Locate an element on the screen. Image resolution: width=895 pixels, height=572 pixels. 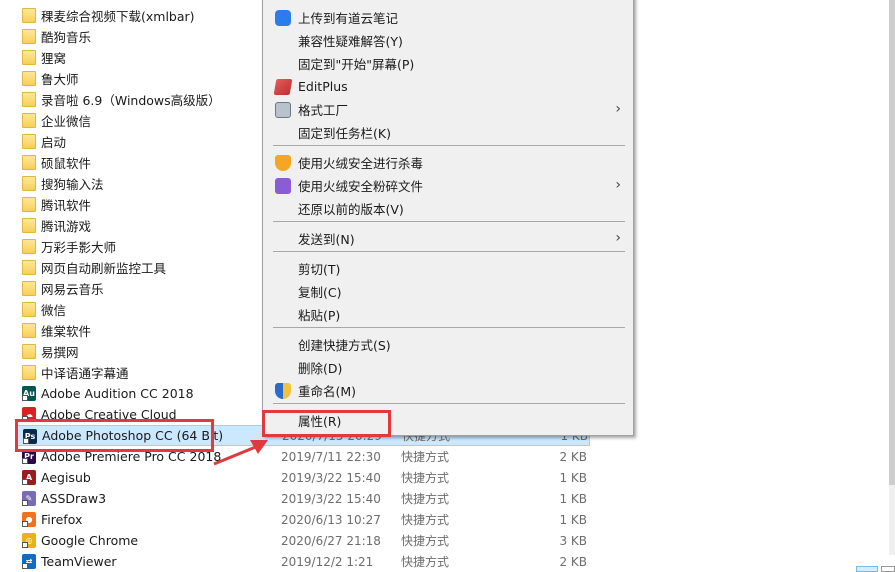
menu-item-label: 格式工厂 is located at coordinates (323, 110).